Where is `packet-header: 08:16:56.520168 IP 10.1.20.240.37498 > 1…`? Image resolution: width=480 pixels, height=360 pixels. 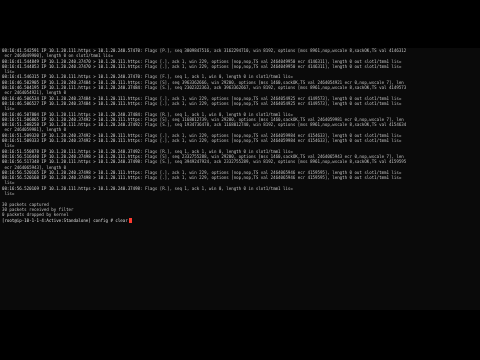
packet-header: 08:16:56.520168 IP 10.1.20.240.37498 > 1… is located at coordinates (72, 178).